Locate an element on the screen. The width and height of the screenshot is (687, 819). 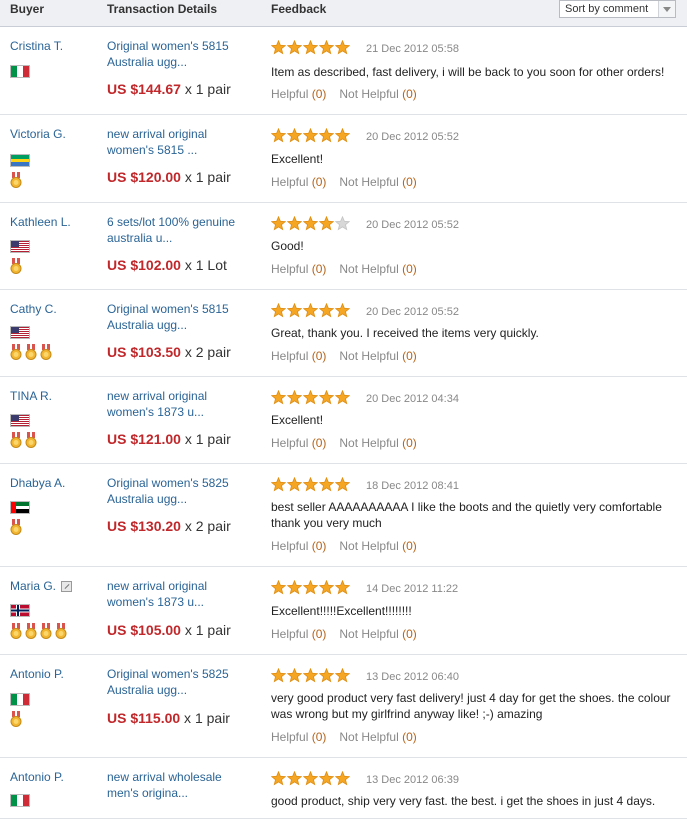
buyer-name-link: TINA R. is located at coordinates (31, 396).